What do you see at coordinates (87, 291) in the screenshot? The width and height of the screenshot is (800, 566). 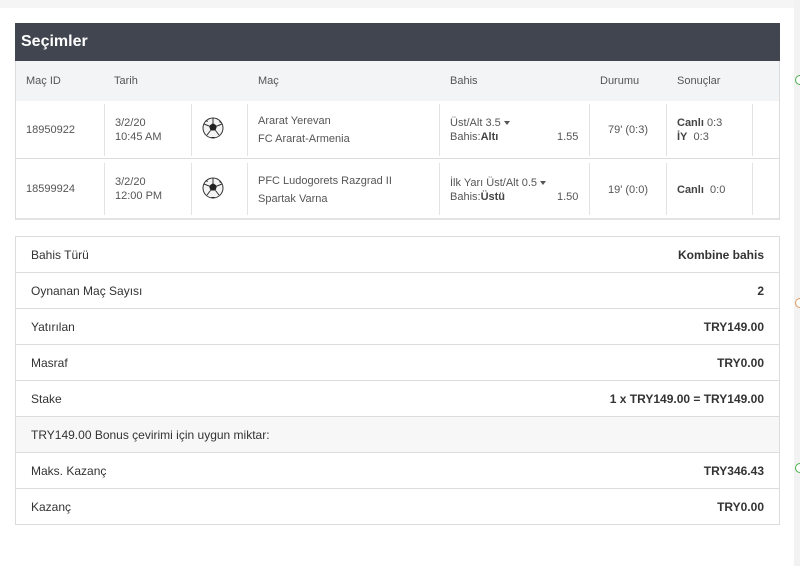 I see `match-count-label: Oynanan Maç Sayısı` at bounding box center [87, 291].